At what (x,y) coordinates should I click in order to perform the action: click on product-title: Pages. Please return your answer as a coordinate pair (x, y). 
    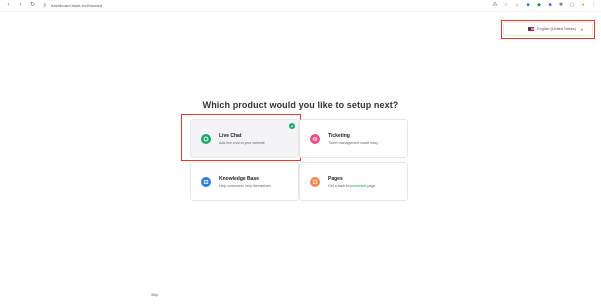
    Looking at the image, I should click on (335, 178).